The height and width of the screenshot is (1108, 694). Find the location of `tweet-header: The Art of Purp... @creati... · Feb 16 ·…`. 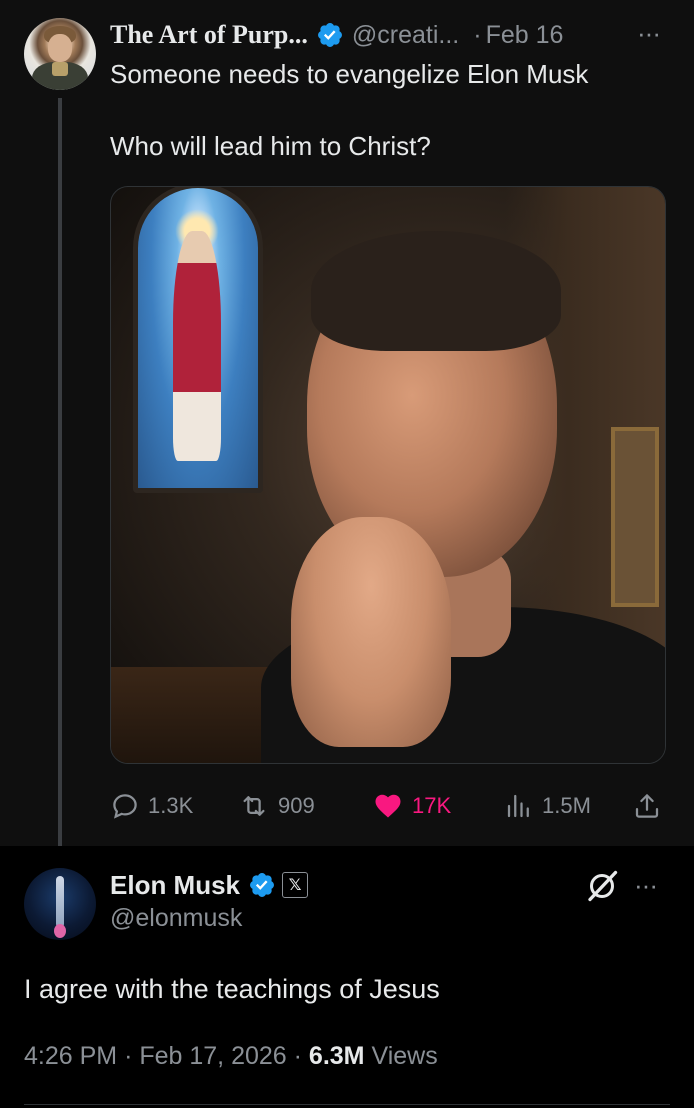

tweet-header: The Art of Purp... @creati... · Feb 16 ·… is located at coordinates (390, 35).